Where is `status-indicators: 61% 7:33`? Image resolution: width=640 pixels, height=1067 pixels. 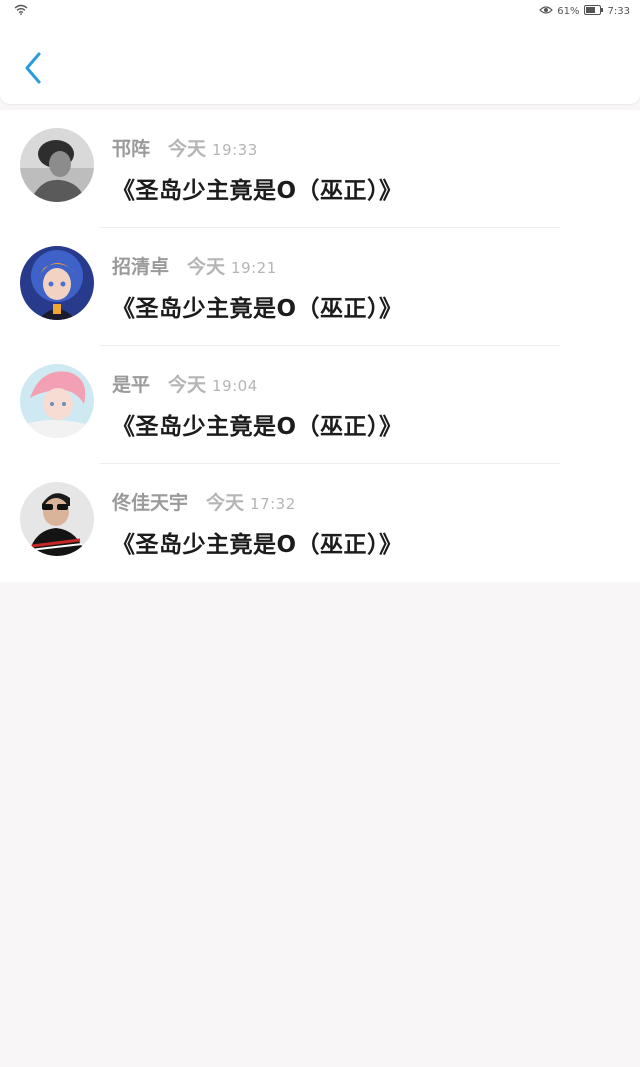 status-indicators: 61% 7:33 is located at coordinates (584, 11).